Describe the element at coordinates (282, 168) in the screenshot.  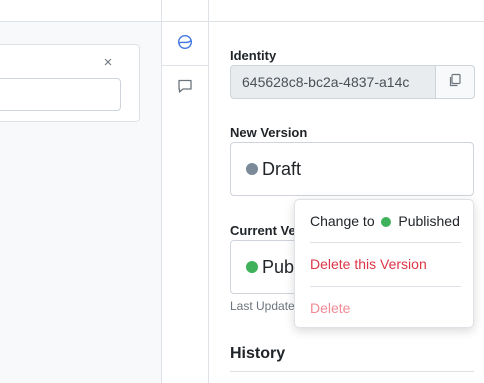
I see `new-version-status-text: Draft` at that location.